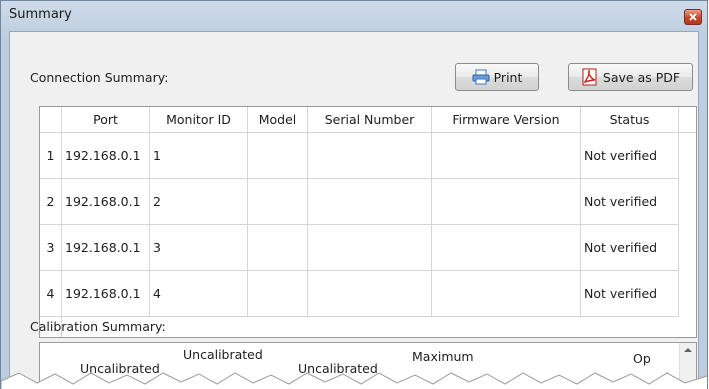 The width and height of the screenshot is (709, 389). I want to click on header-status: Status, so click(630, 120).